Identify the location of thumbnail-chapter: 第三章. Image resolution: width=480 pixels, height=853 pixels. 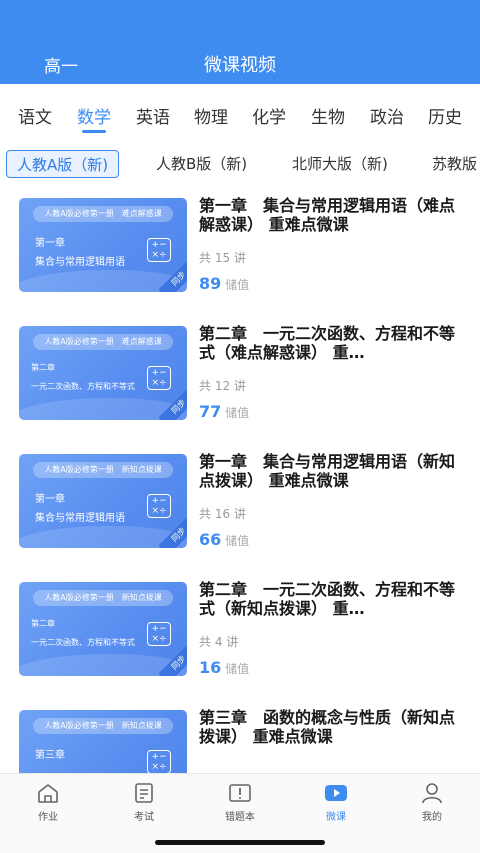
(50, 755).